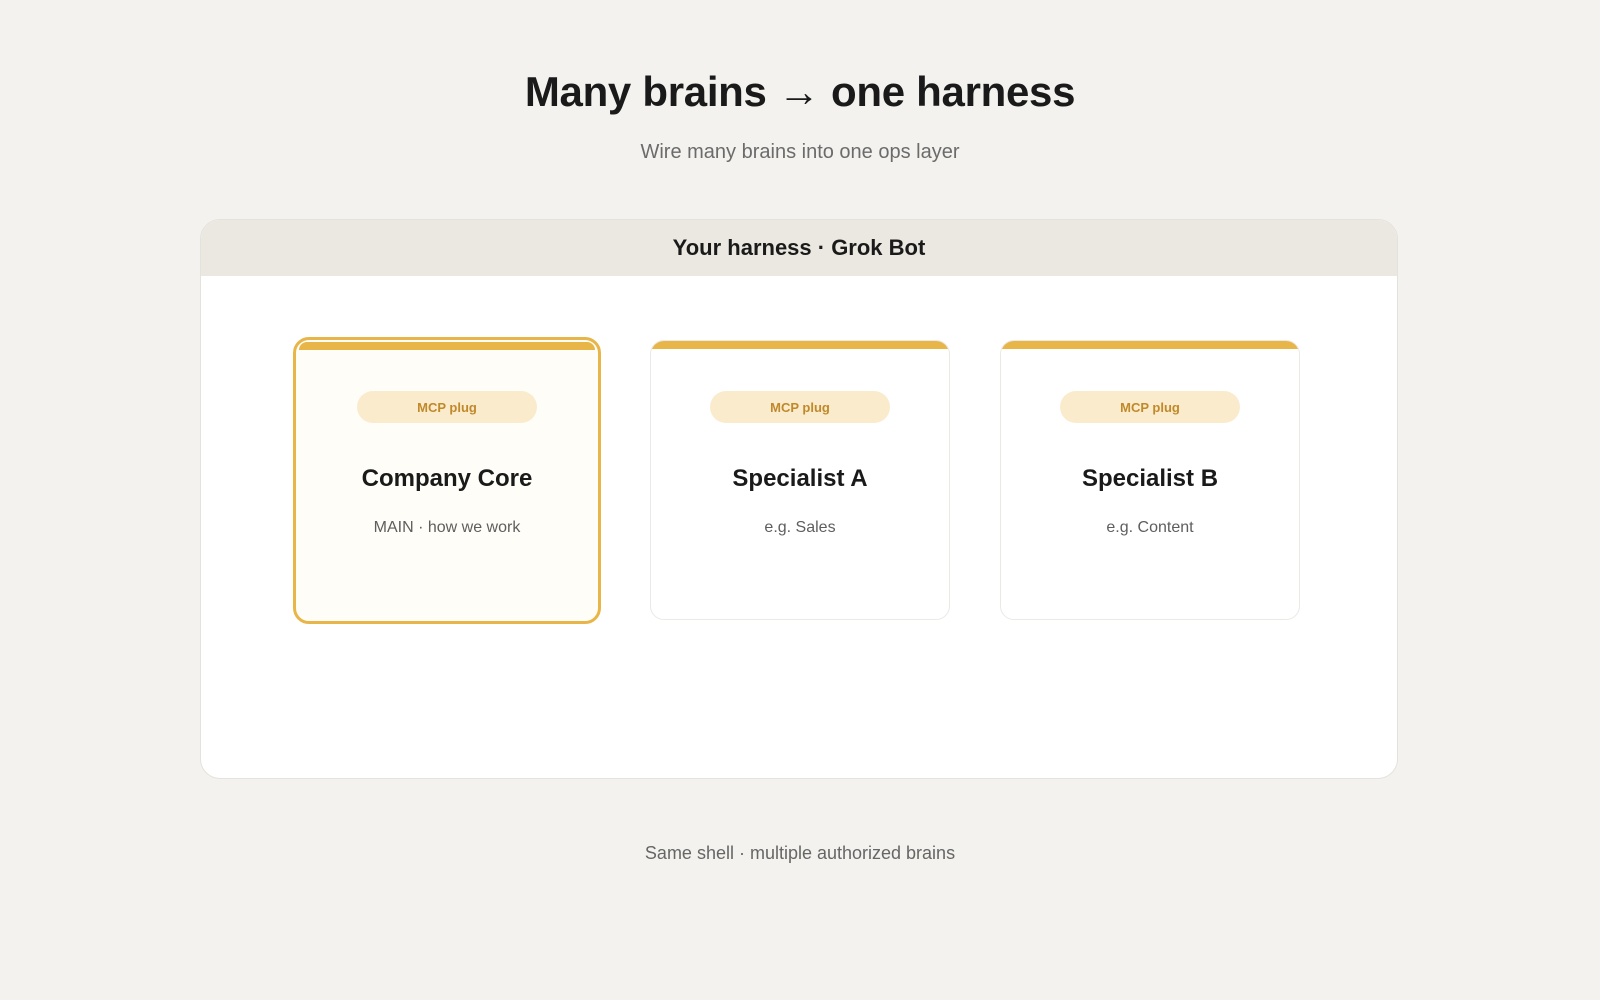 This screenshot has height=1000, width=1600. I want to click on brain-card-specialist-a: MCP plug Specialist A e.g. Sales, so click(800, 480).